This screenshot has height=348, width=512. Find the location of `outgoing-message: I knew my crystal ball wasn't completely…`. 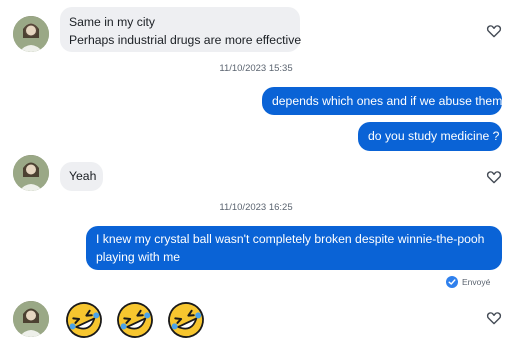

outgoing-message: I knew my crystal ball wasn't completely… is located at coordinates (294, 248).